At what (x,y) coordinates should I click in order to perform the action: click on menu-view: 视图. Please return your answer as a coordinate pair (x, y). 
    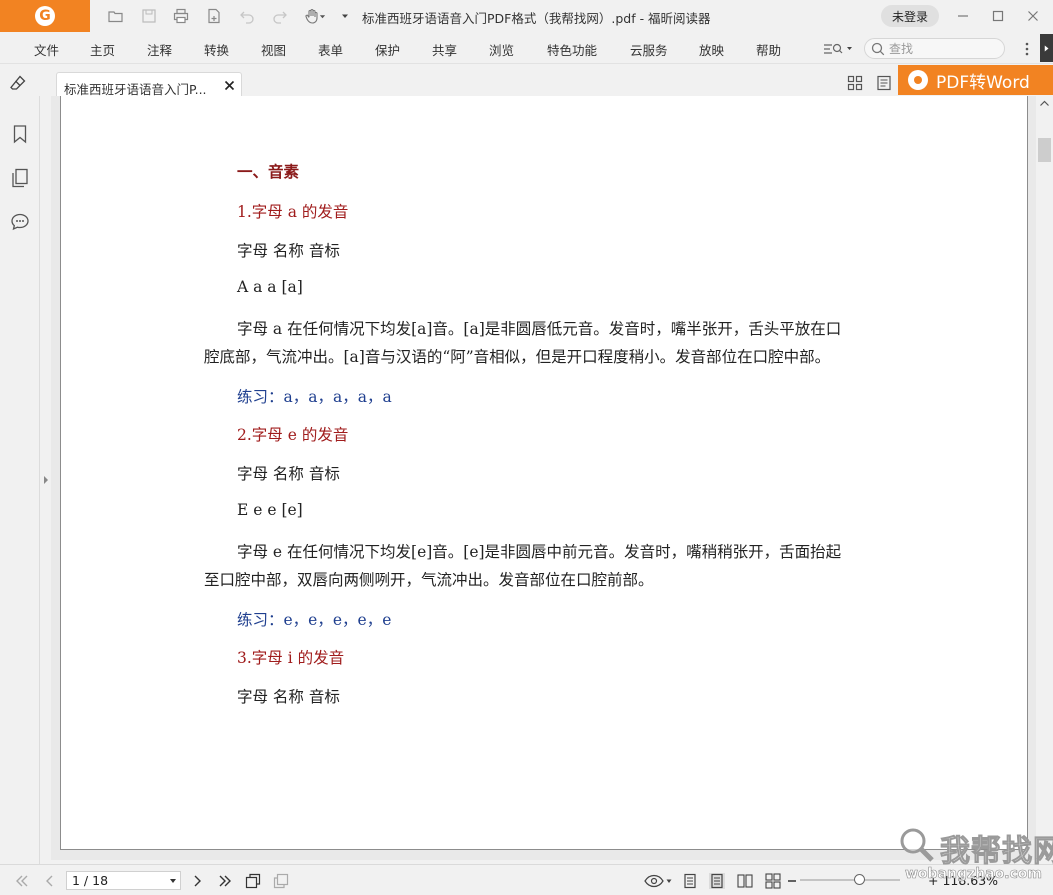
    Looking at the image, I should click on (273, 49).